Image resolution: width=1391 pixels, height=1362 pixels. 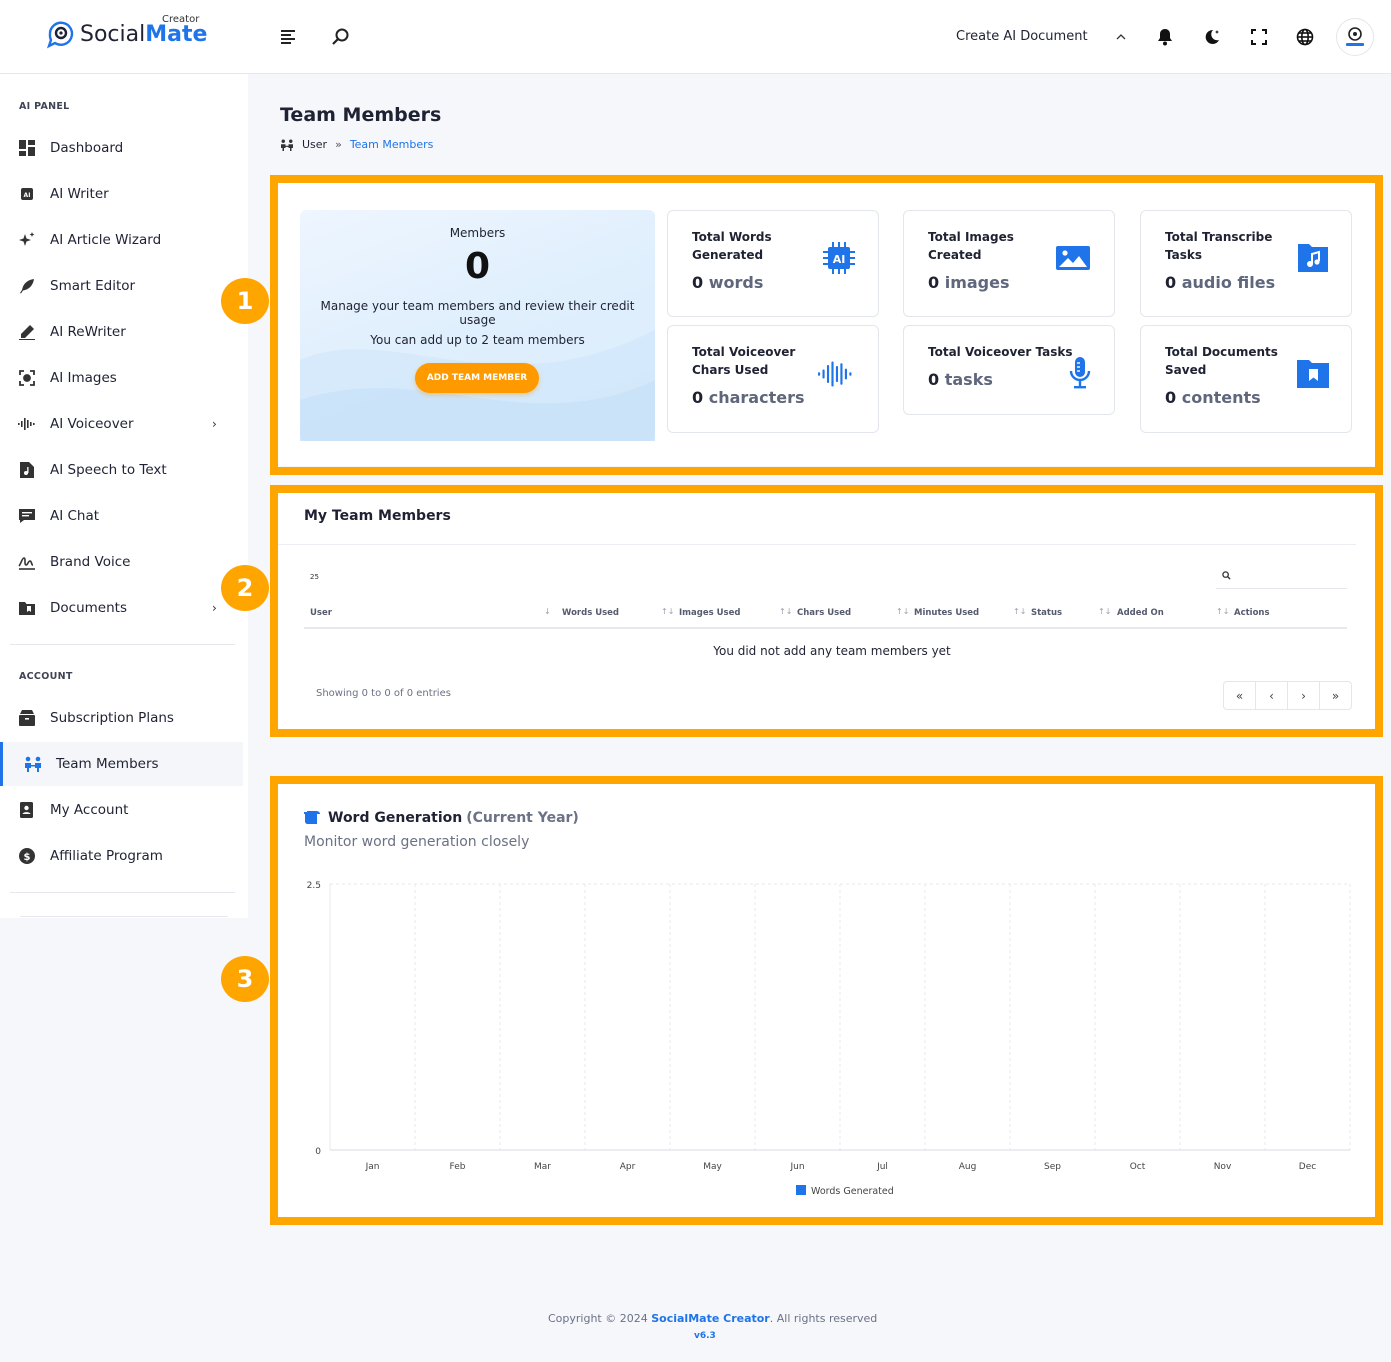 What do you see at coordinates (87, 148) in the screenshot?
I see `sidebar-item-label: Dashboard` at bounding box center [87, 148].